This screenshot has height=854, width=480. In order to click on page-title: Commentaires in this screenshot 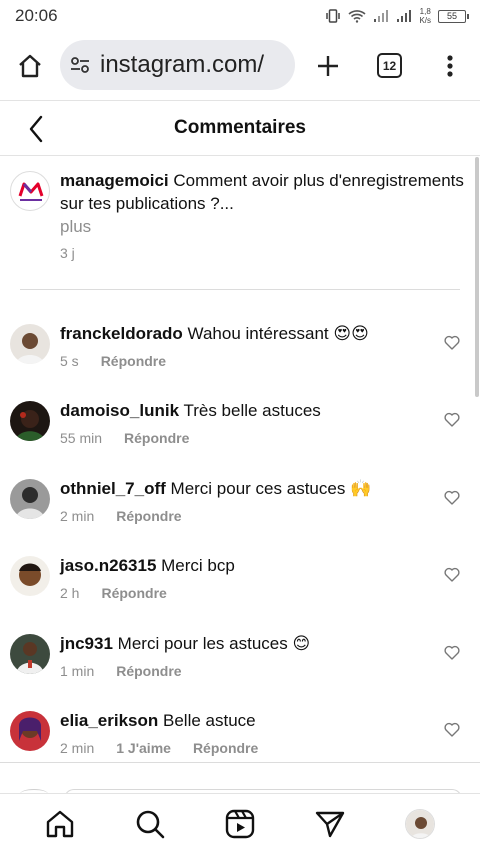, I will do `click(240, 127)`.